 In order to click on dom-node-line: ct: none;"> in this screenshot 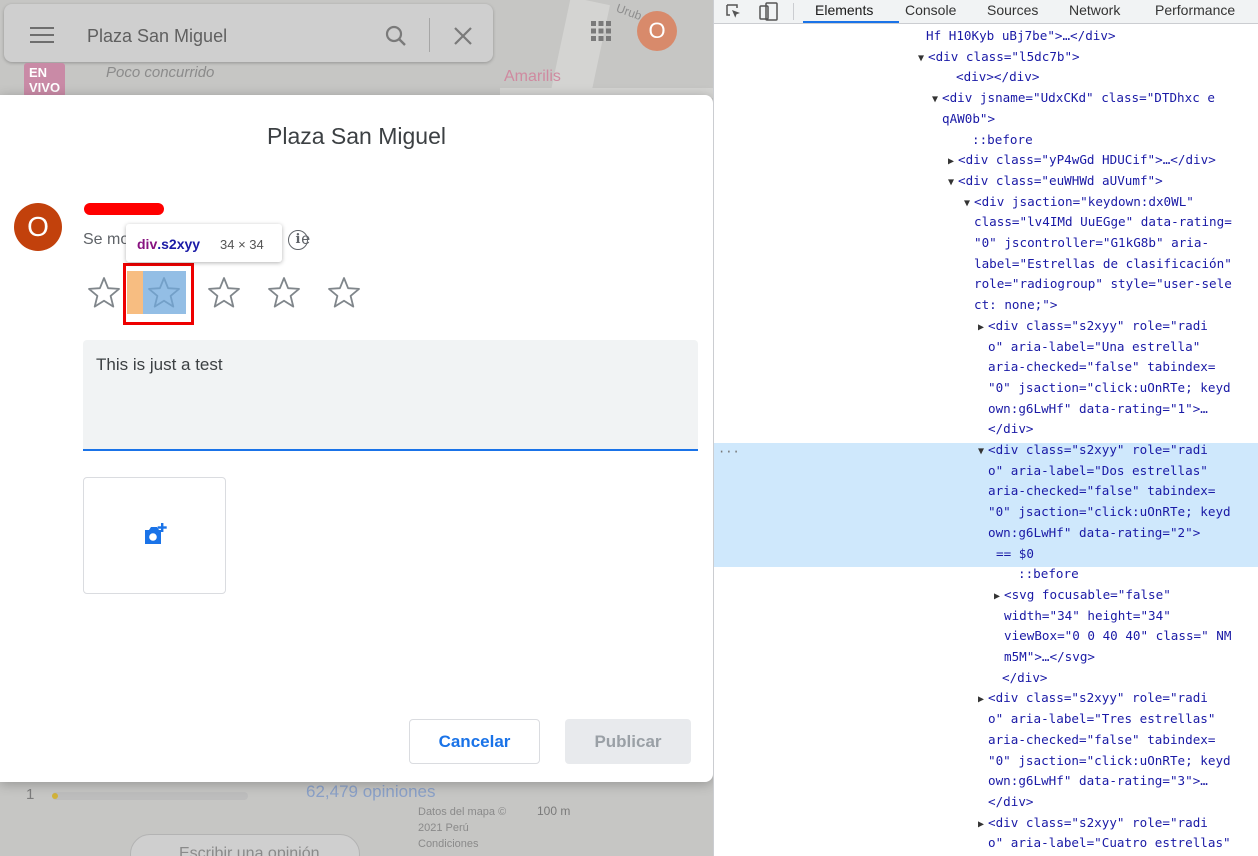, I will do `click(1015, 304)`.